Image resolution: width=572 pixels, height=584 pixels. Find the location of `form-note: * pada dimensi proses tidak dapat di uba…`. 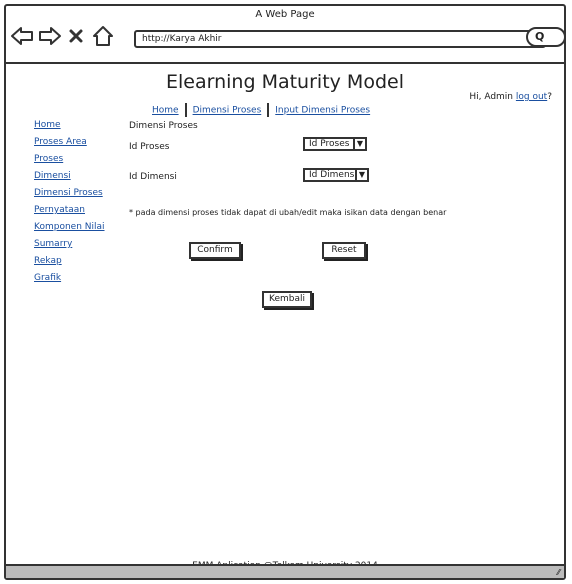

form-note: * pada dimensi proses tidak dapat di uba… is located at coordinates (288, 212).